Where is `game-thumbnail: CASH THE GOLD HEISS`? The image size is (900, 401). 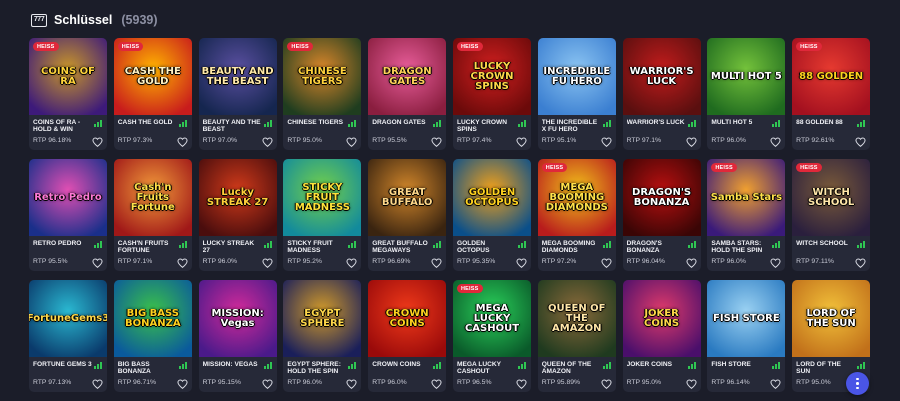 game-thumbnail: CASH THE GOLD HEISS is located at coordinates (152, 76).